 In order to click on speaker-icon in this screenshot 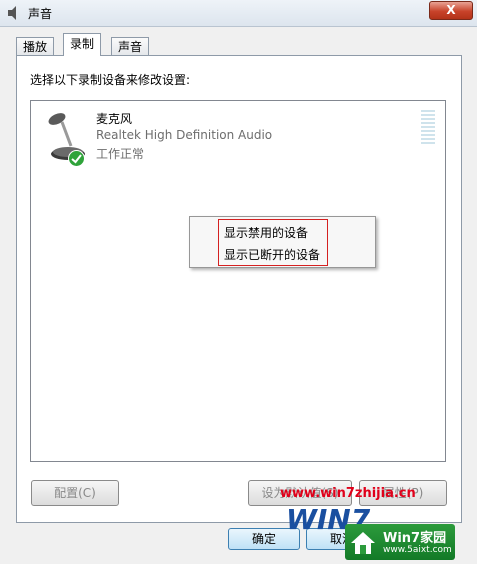, I will do `click(12, 13)`.